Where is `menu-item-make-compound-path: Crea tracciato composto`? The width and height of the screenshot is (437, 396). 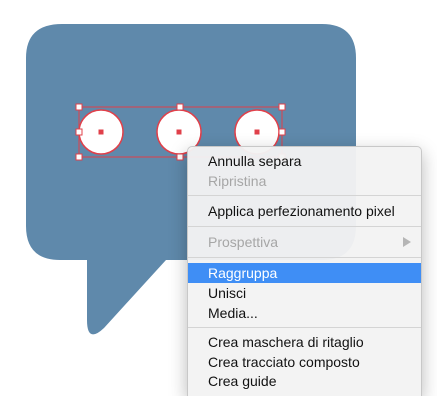
menu-item-make-compound-path: Crea tracciato composto is located at coordinates (304, 362).